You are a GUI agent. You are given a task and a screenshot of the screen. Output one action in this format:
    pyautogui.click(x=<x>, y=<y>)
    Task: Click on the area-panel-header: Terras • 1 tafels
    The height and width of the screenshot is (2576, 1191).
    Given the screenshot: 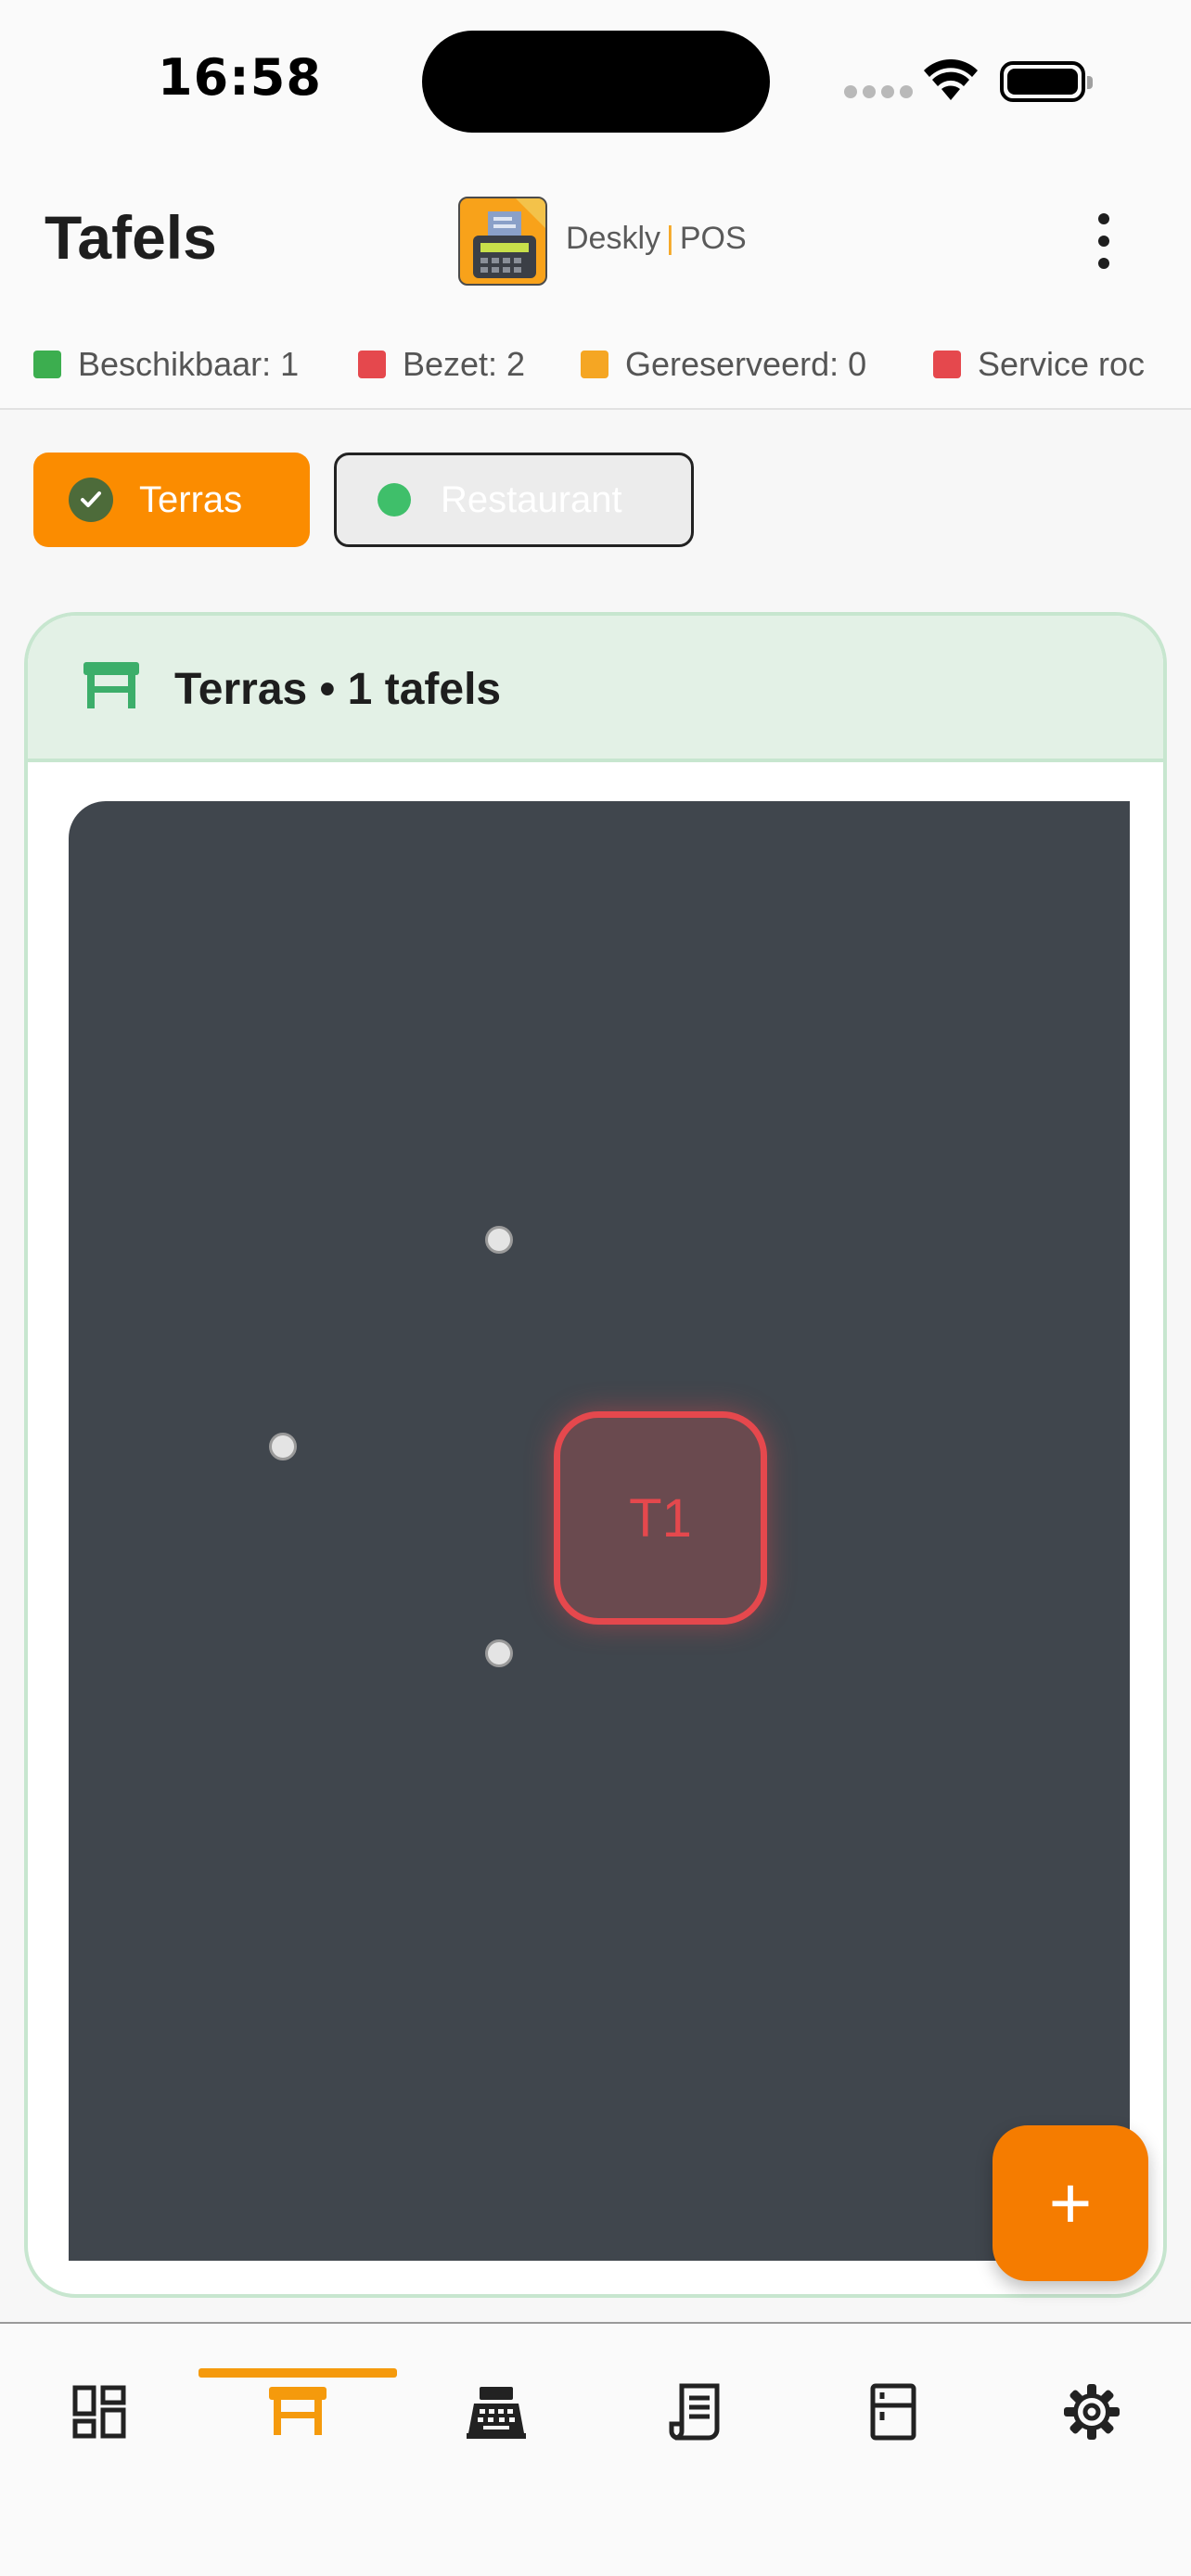 What is the action you would take?
    pyautogui.click(x=595, y=689)
    